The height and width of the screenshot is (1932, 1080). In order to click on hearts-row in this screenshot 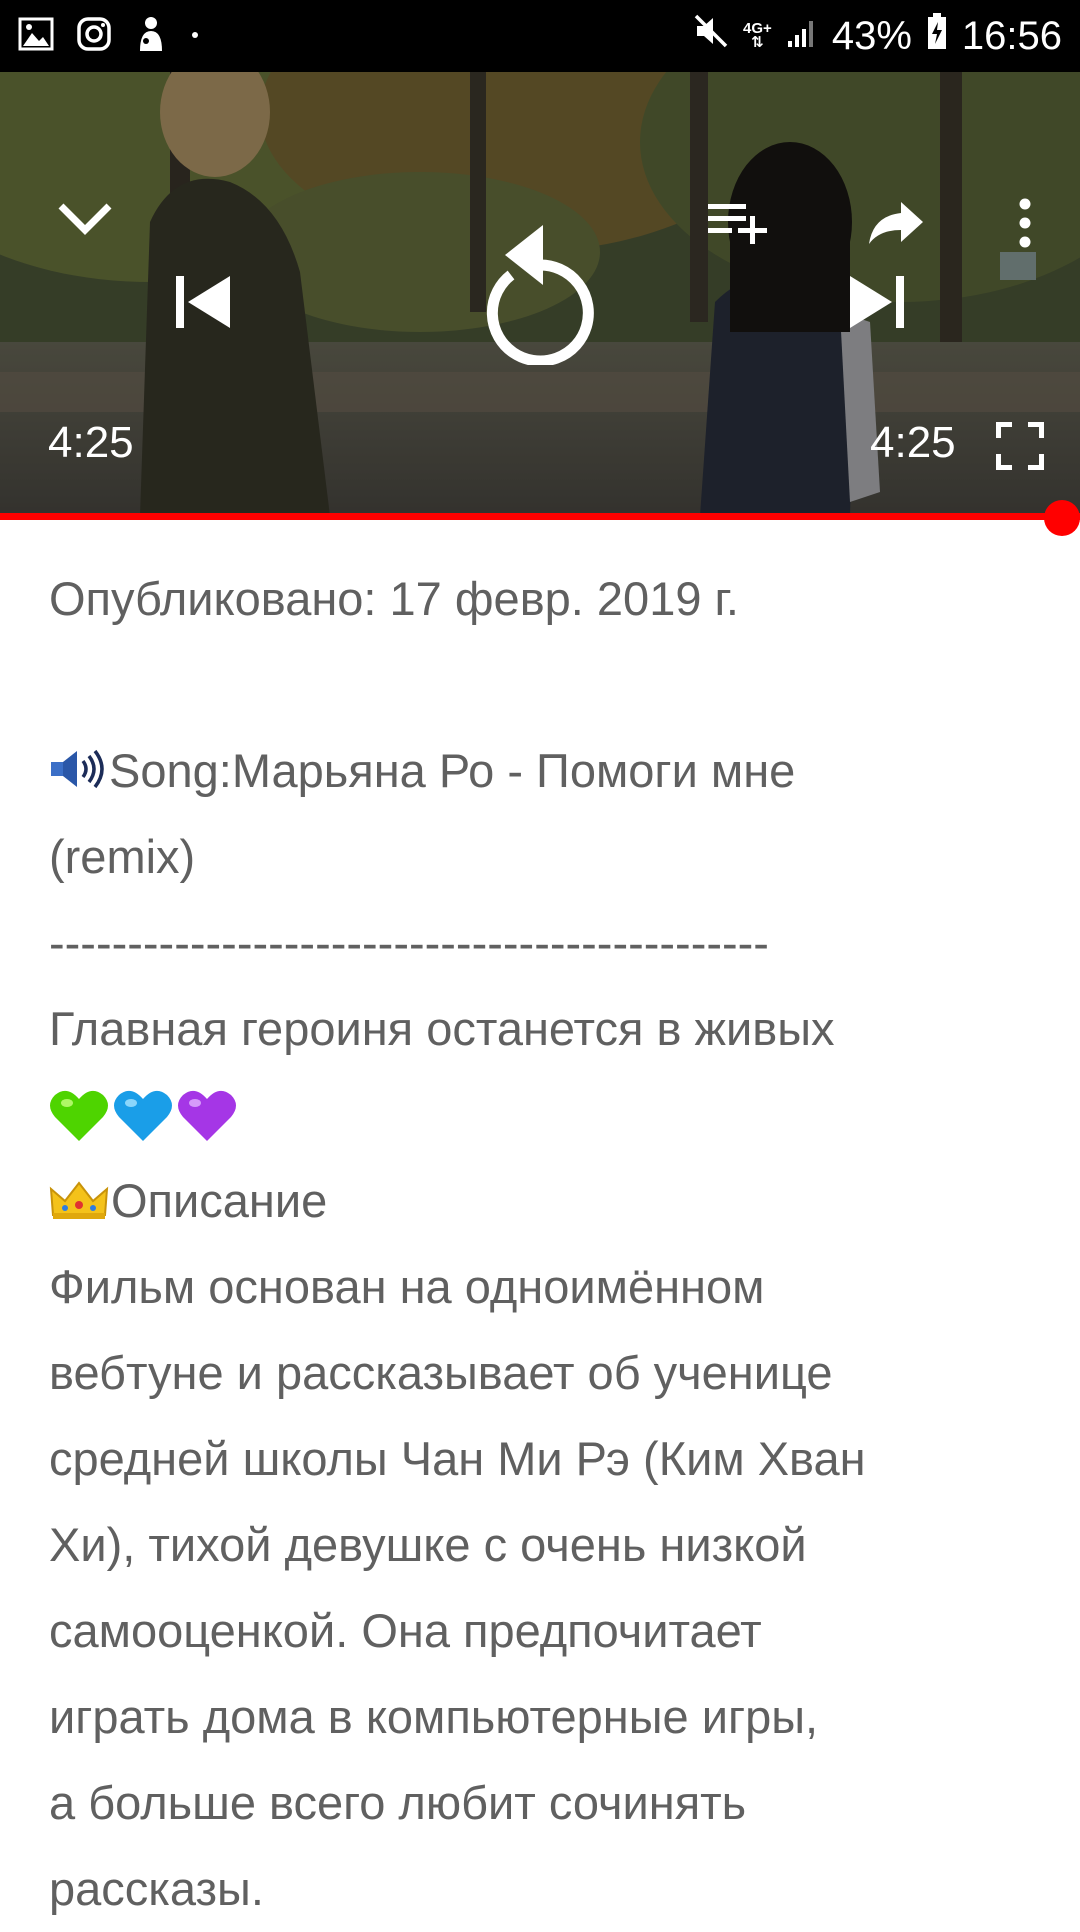, I will do `click(549, 1115)`.